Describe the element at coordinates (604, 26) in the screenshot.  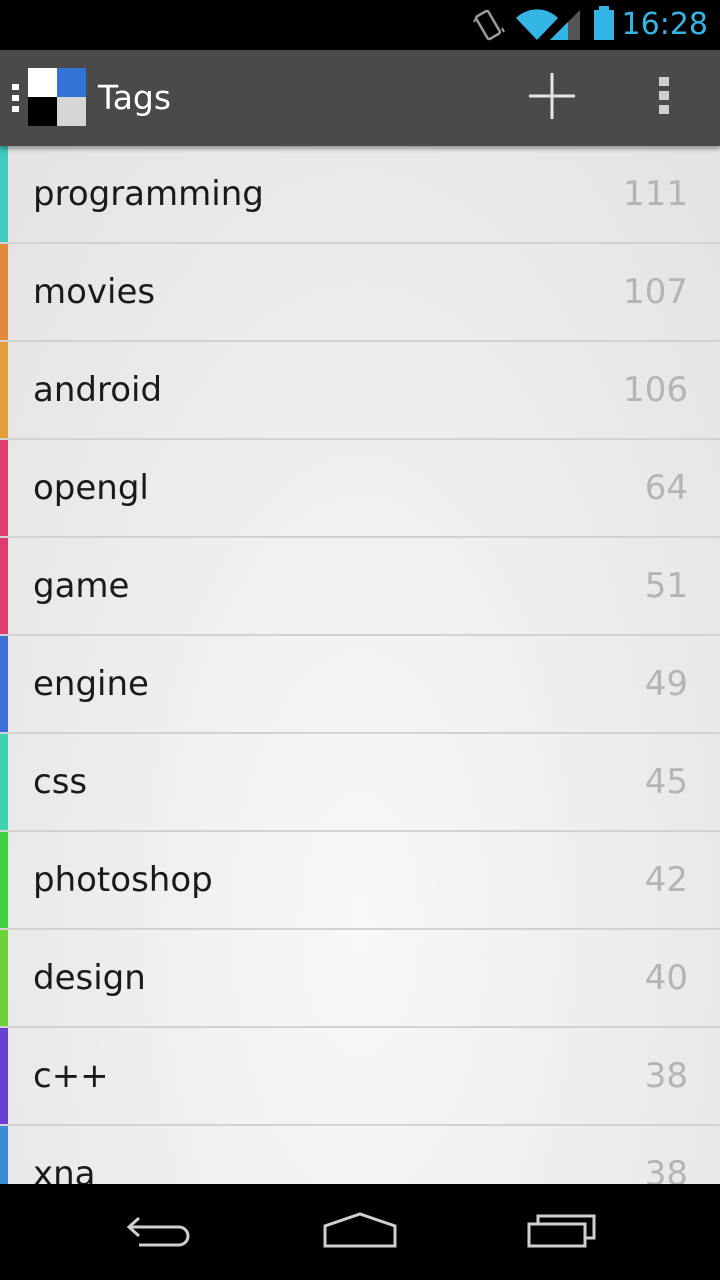
I see `battery-icon` at that location.